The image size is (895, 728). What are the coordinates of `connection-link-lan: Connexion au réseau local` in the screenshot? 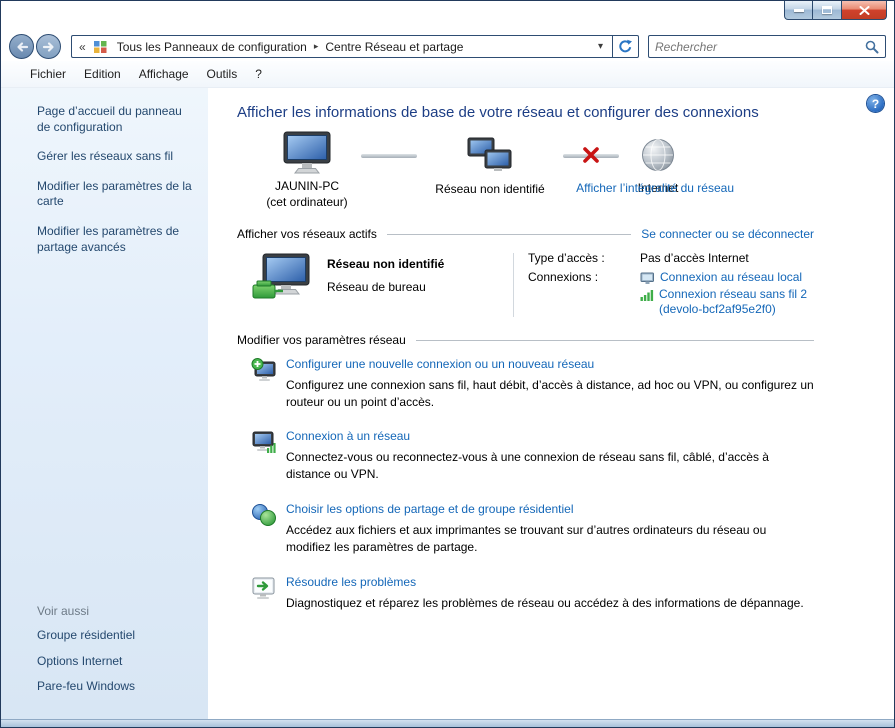 It's located at (735, 278).